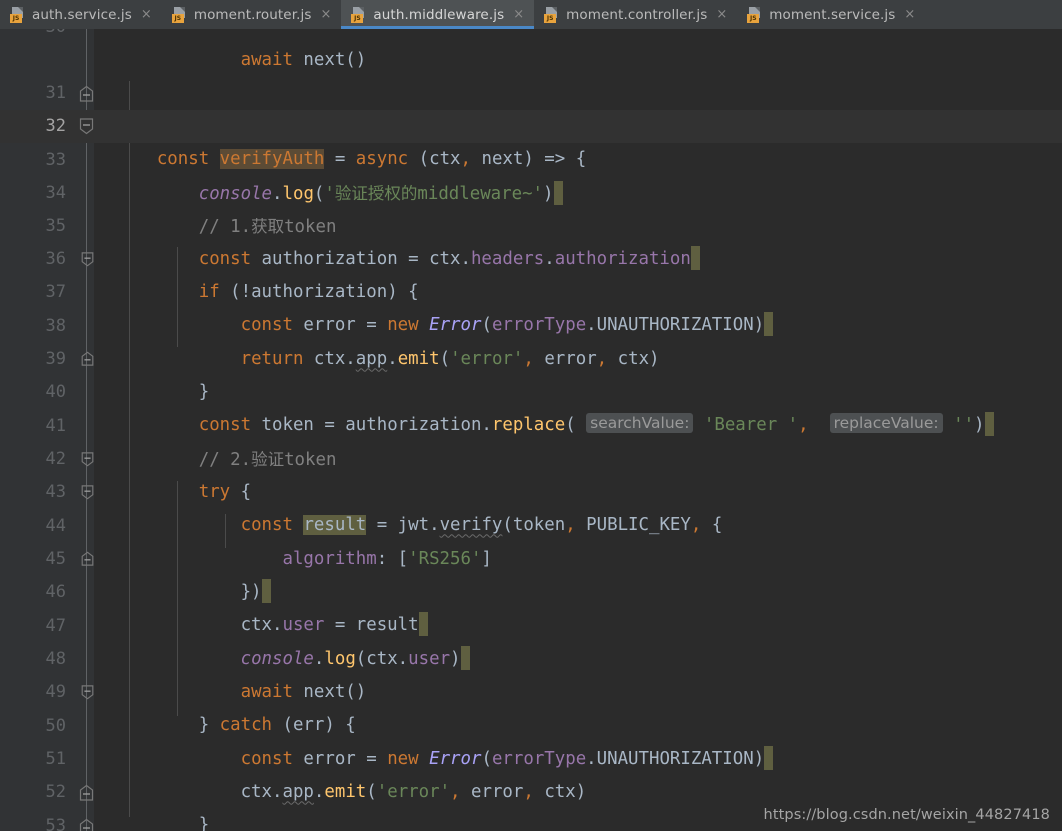 Image resolution: width=1062 pixels, height=831 pixels. What do you see at coordinates (531, 606) in the screenshot?
I see `code-line: 46 ctx.user = result` at bounding box center [531, 606].